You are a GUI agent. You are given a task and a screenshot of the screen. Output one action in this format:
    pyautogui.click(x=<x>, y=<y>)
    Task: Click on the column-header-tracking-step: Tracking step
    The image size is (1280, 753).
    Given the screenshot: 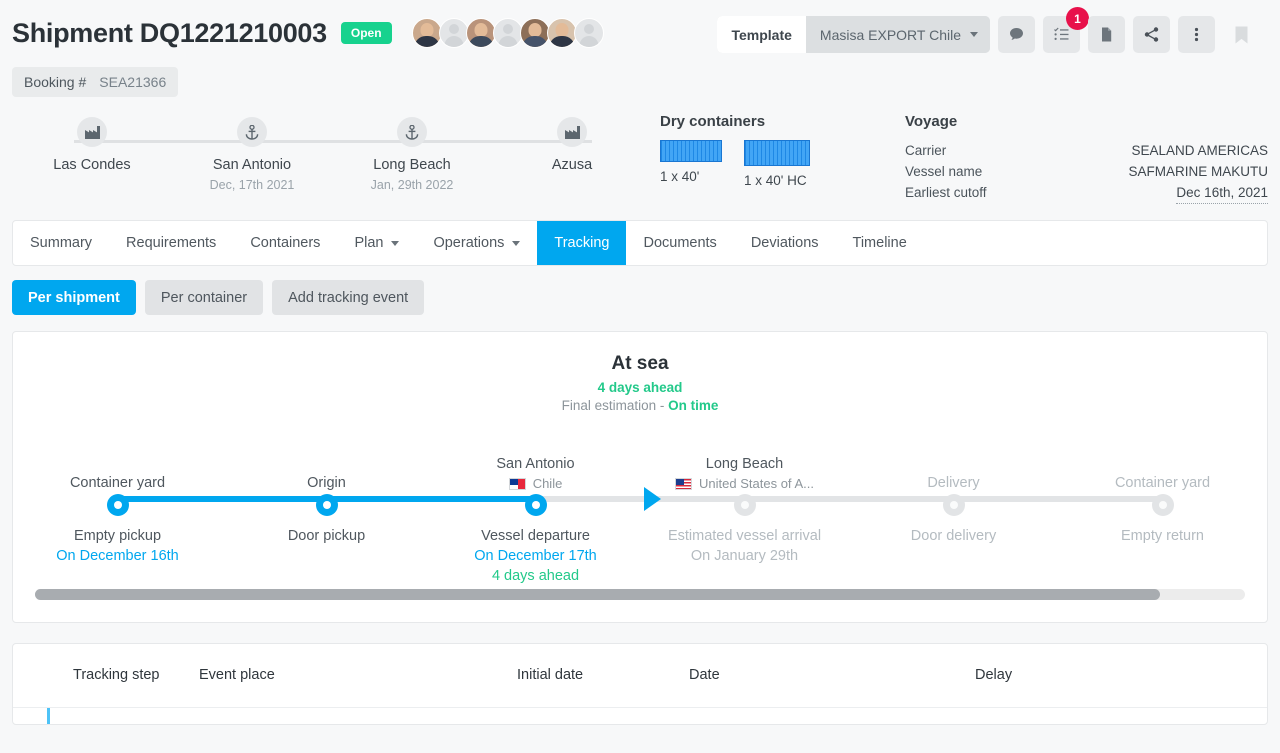 What is the action you would take?
    pyautogui.click(x=106, y=675)
    